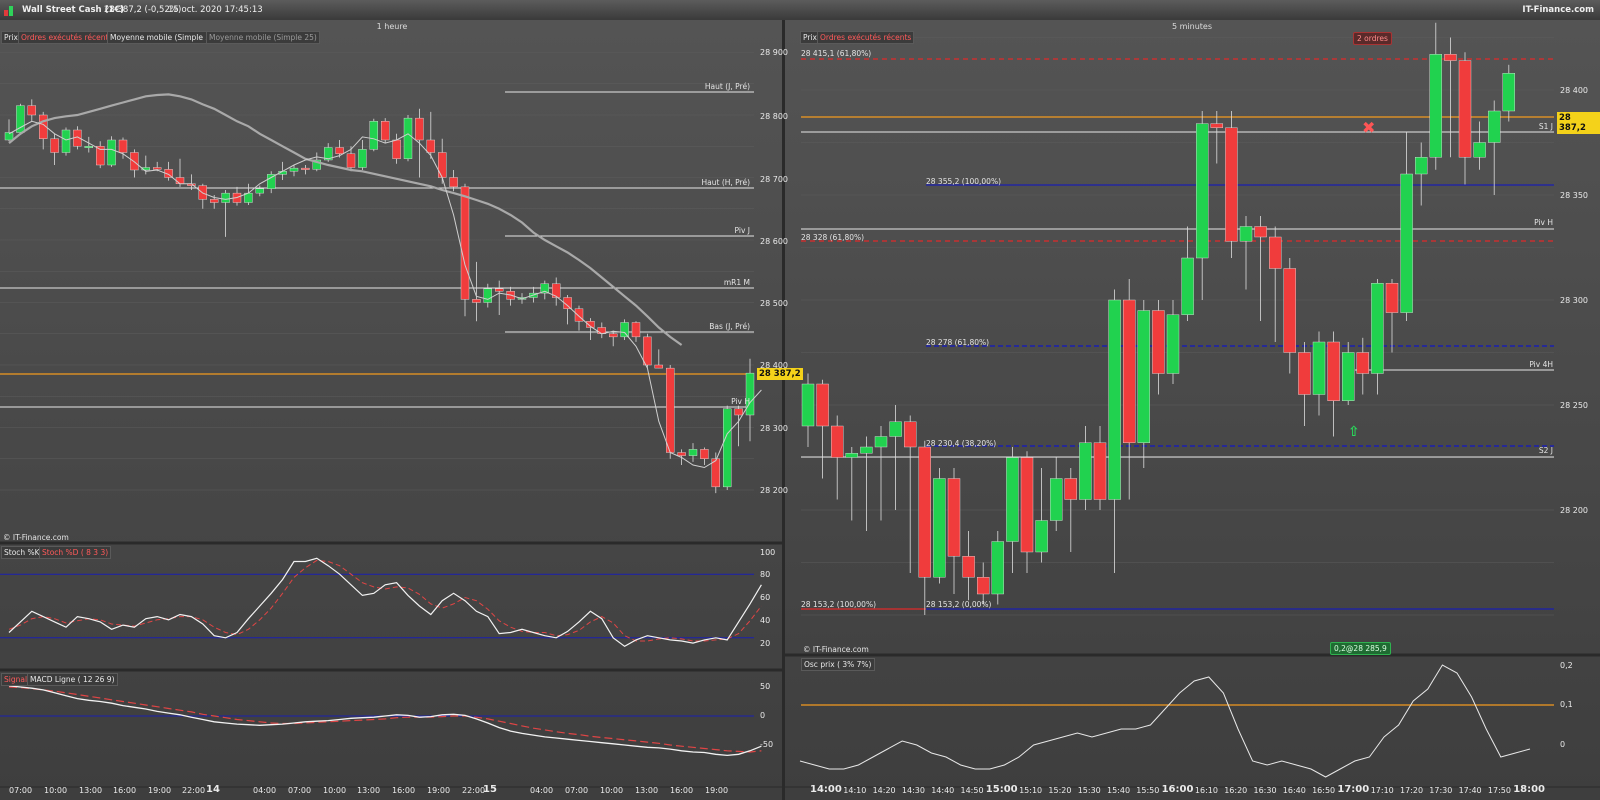 The image size is (1600, 800). What do you see at coordinates (826, 789) in the screenshot?
I see `time-tick: 14:00` at bounding box center [826, 789].